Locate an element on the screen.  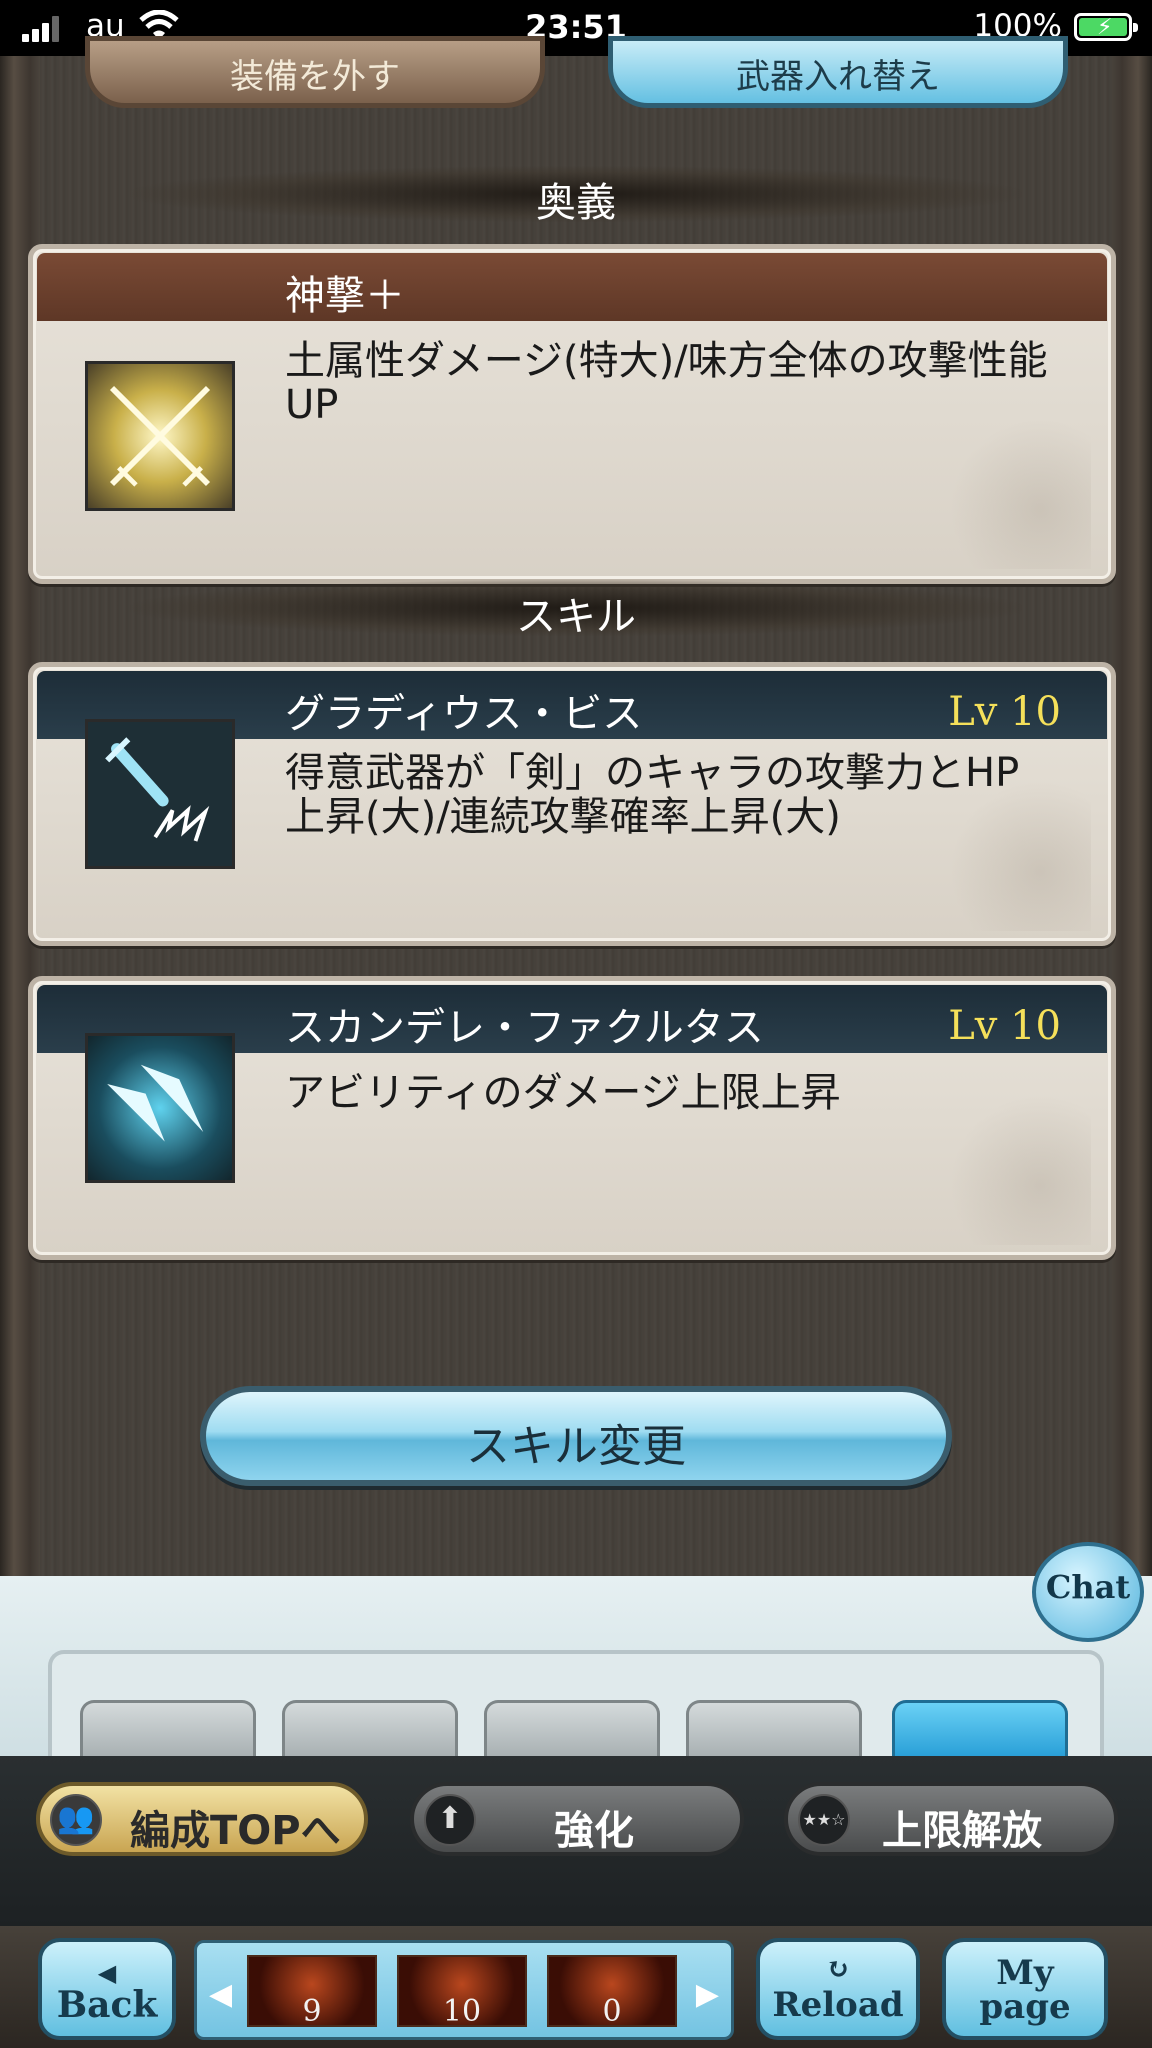
chat-button: Chat is located at coordinates (1088, 1592).